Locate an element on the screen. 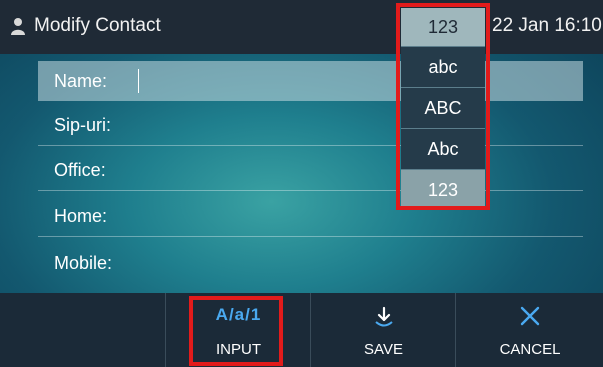  mobile-field: Mobile: is located at coordinates (310, 263).